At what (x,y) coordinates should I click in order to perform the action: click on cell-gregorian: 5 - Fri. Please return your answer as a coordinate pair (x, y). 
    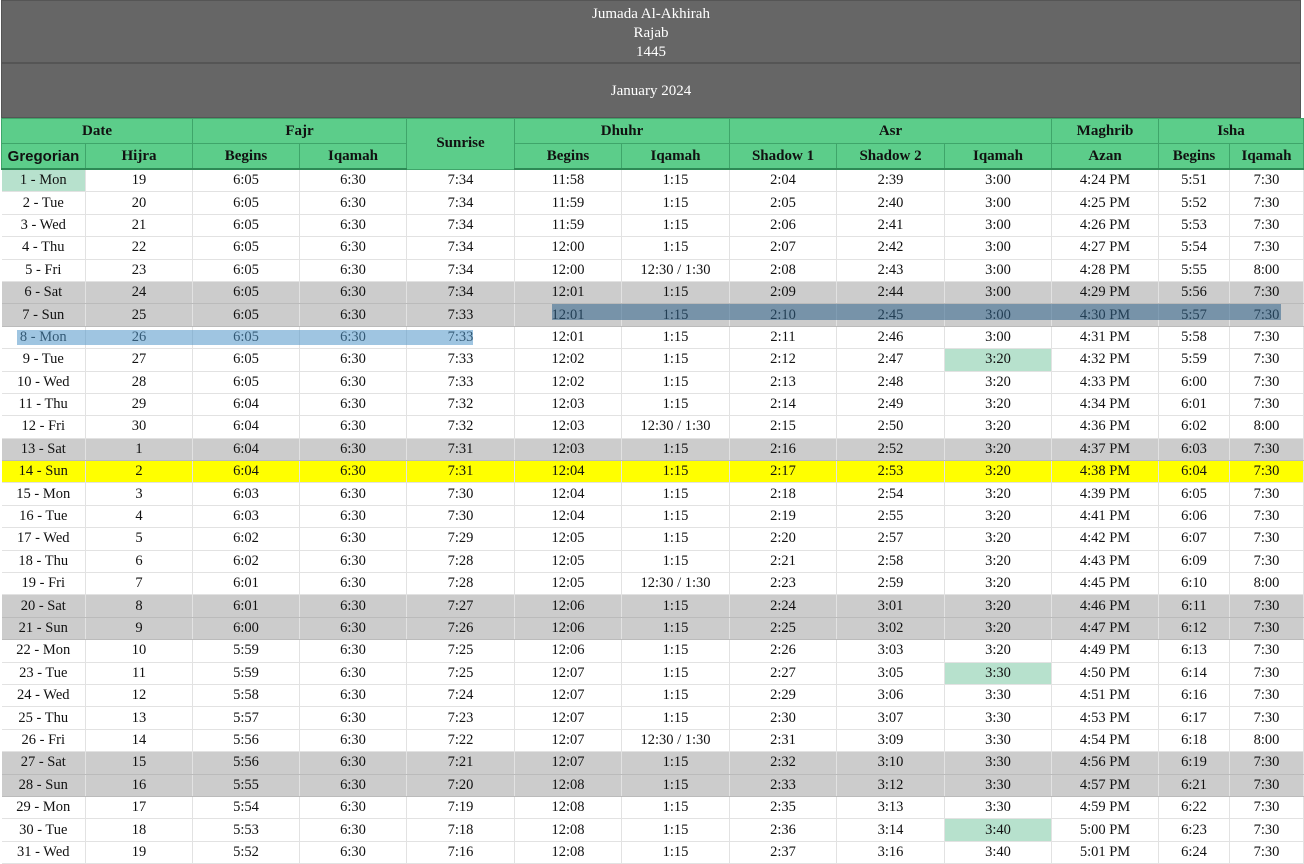
    Looking at the image, I should click on (43, 270).